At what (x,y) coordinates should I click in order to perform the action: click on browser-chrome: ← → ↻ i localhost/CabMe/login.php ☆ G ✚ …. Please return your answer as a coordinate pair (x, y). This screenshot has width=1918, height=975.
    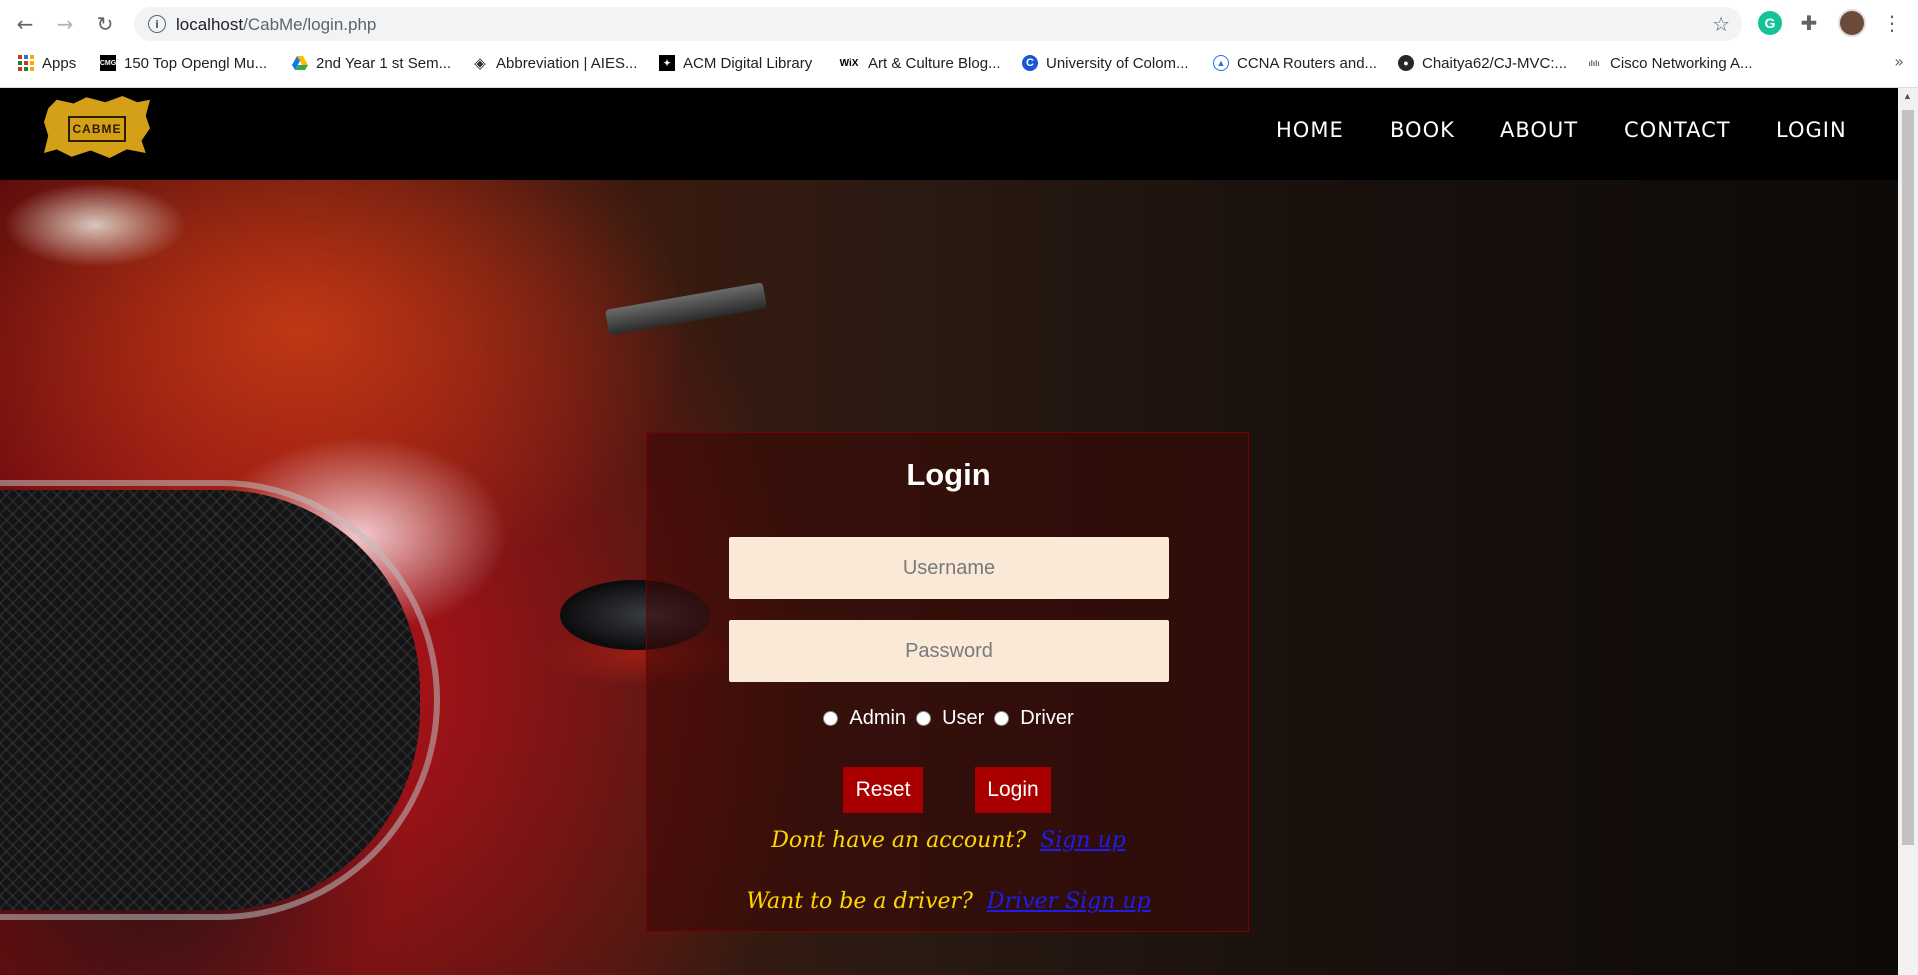
    Looking at the image, I should click on (959, 44).